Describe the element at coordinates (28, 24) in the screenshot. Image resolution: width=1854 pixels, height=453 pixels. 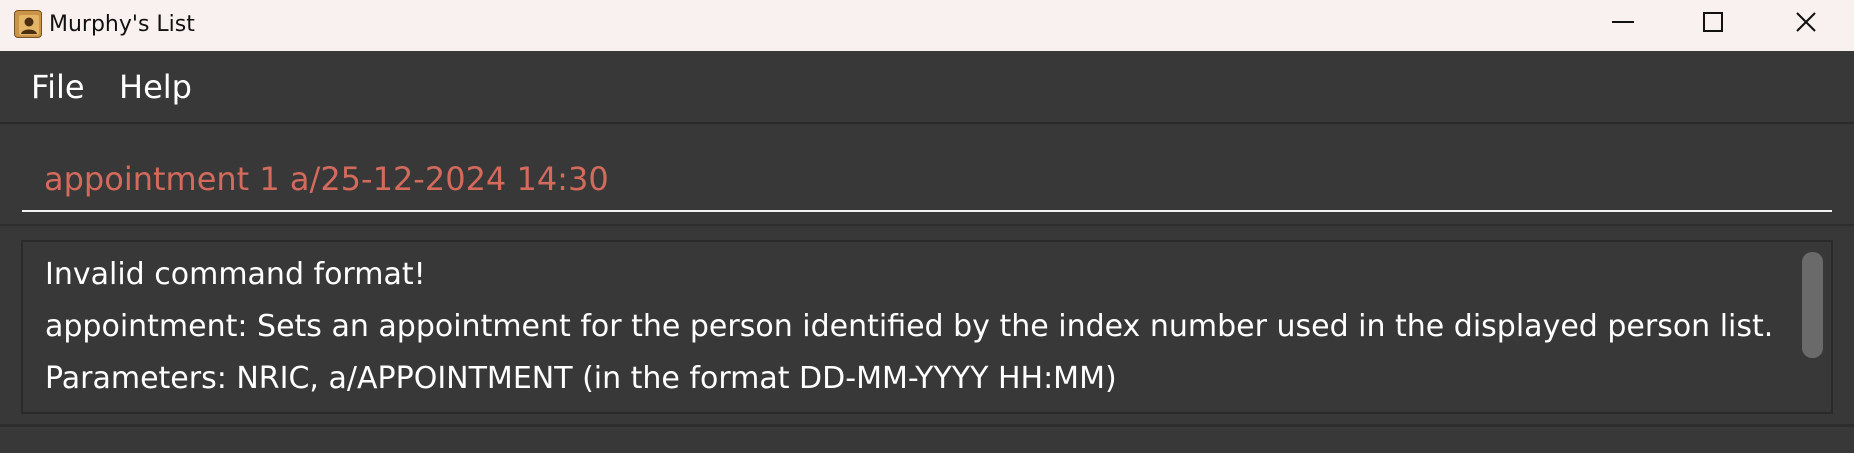
I see `app-icon` at that location.